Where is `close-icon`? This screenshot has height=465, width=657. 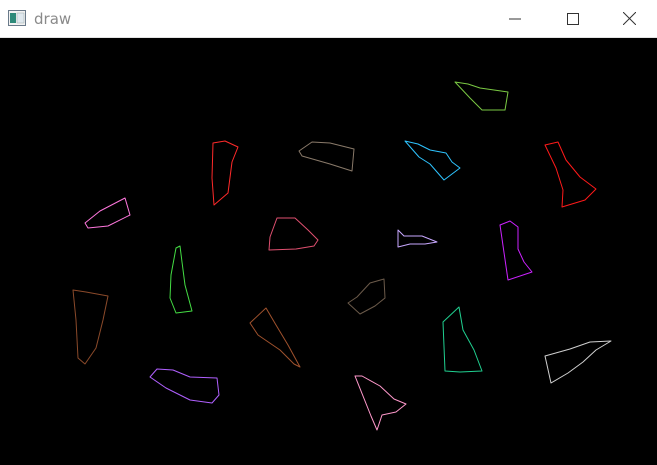 close-icon is located at coordinates (629, 18).